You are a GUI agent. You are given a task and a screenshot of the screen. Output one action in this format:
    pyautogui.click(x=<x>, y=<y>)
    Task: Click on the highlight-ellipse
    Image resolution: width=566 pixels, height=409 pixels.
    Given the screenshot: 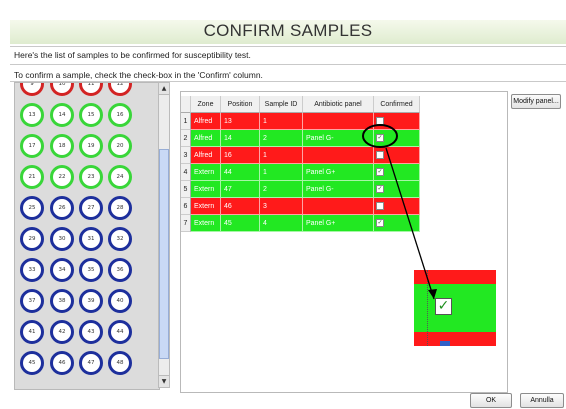 What is the action you would take?
    pyautogui.click(x=380, y=136)
    